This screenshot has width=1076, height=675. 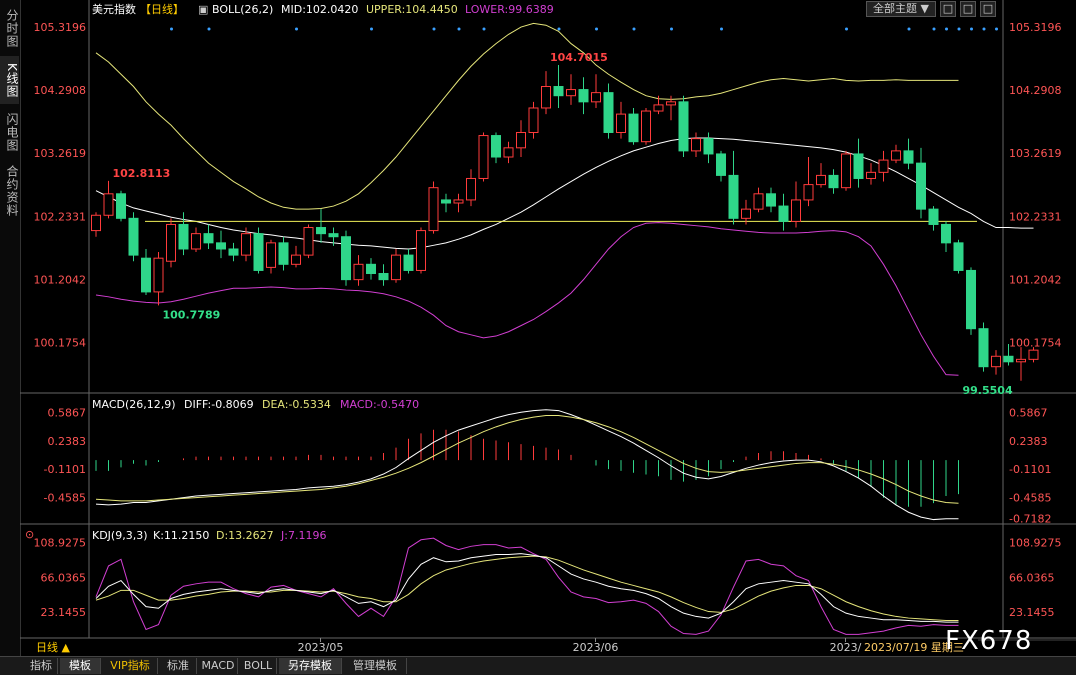 What do you see at coordinates (80, 666) in the screenshot?
I see `bottom-tab-template: 模板` at bounding box center [80, 666].